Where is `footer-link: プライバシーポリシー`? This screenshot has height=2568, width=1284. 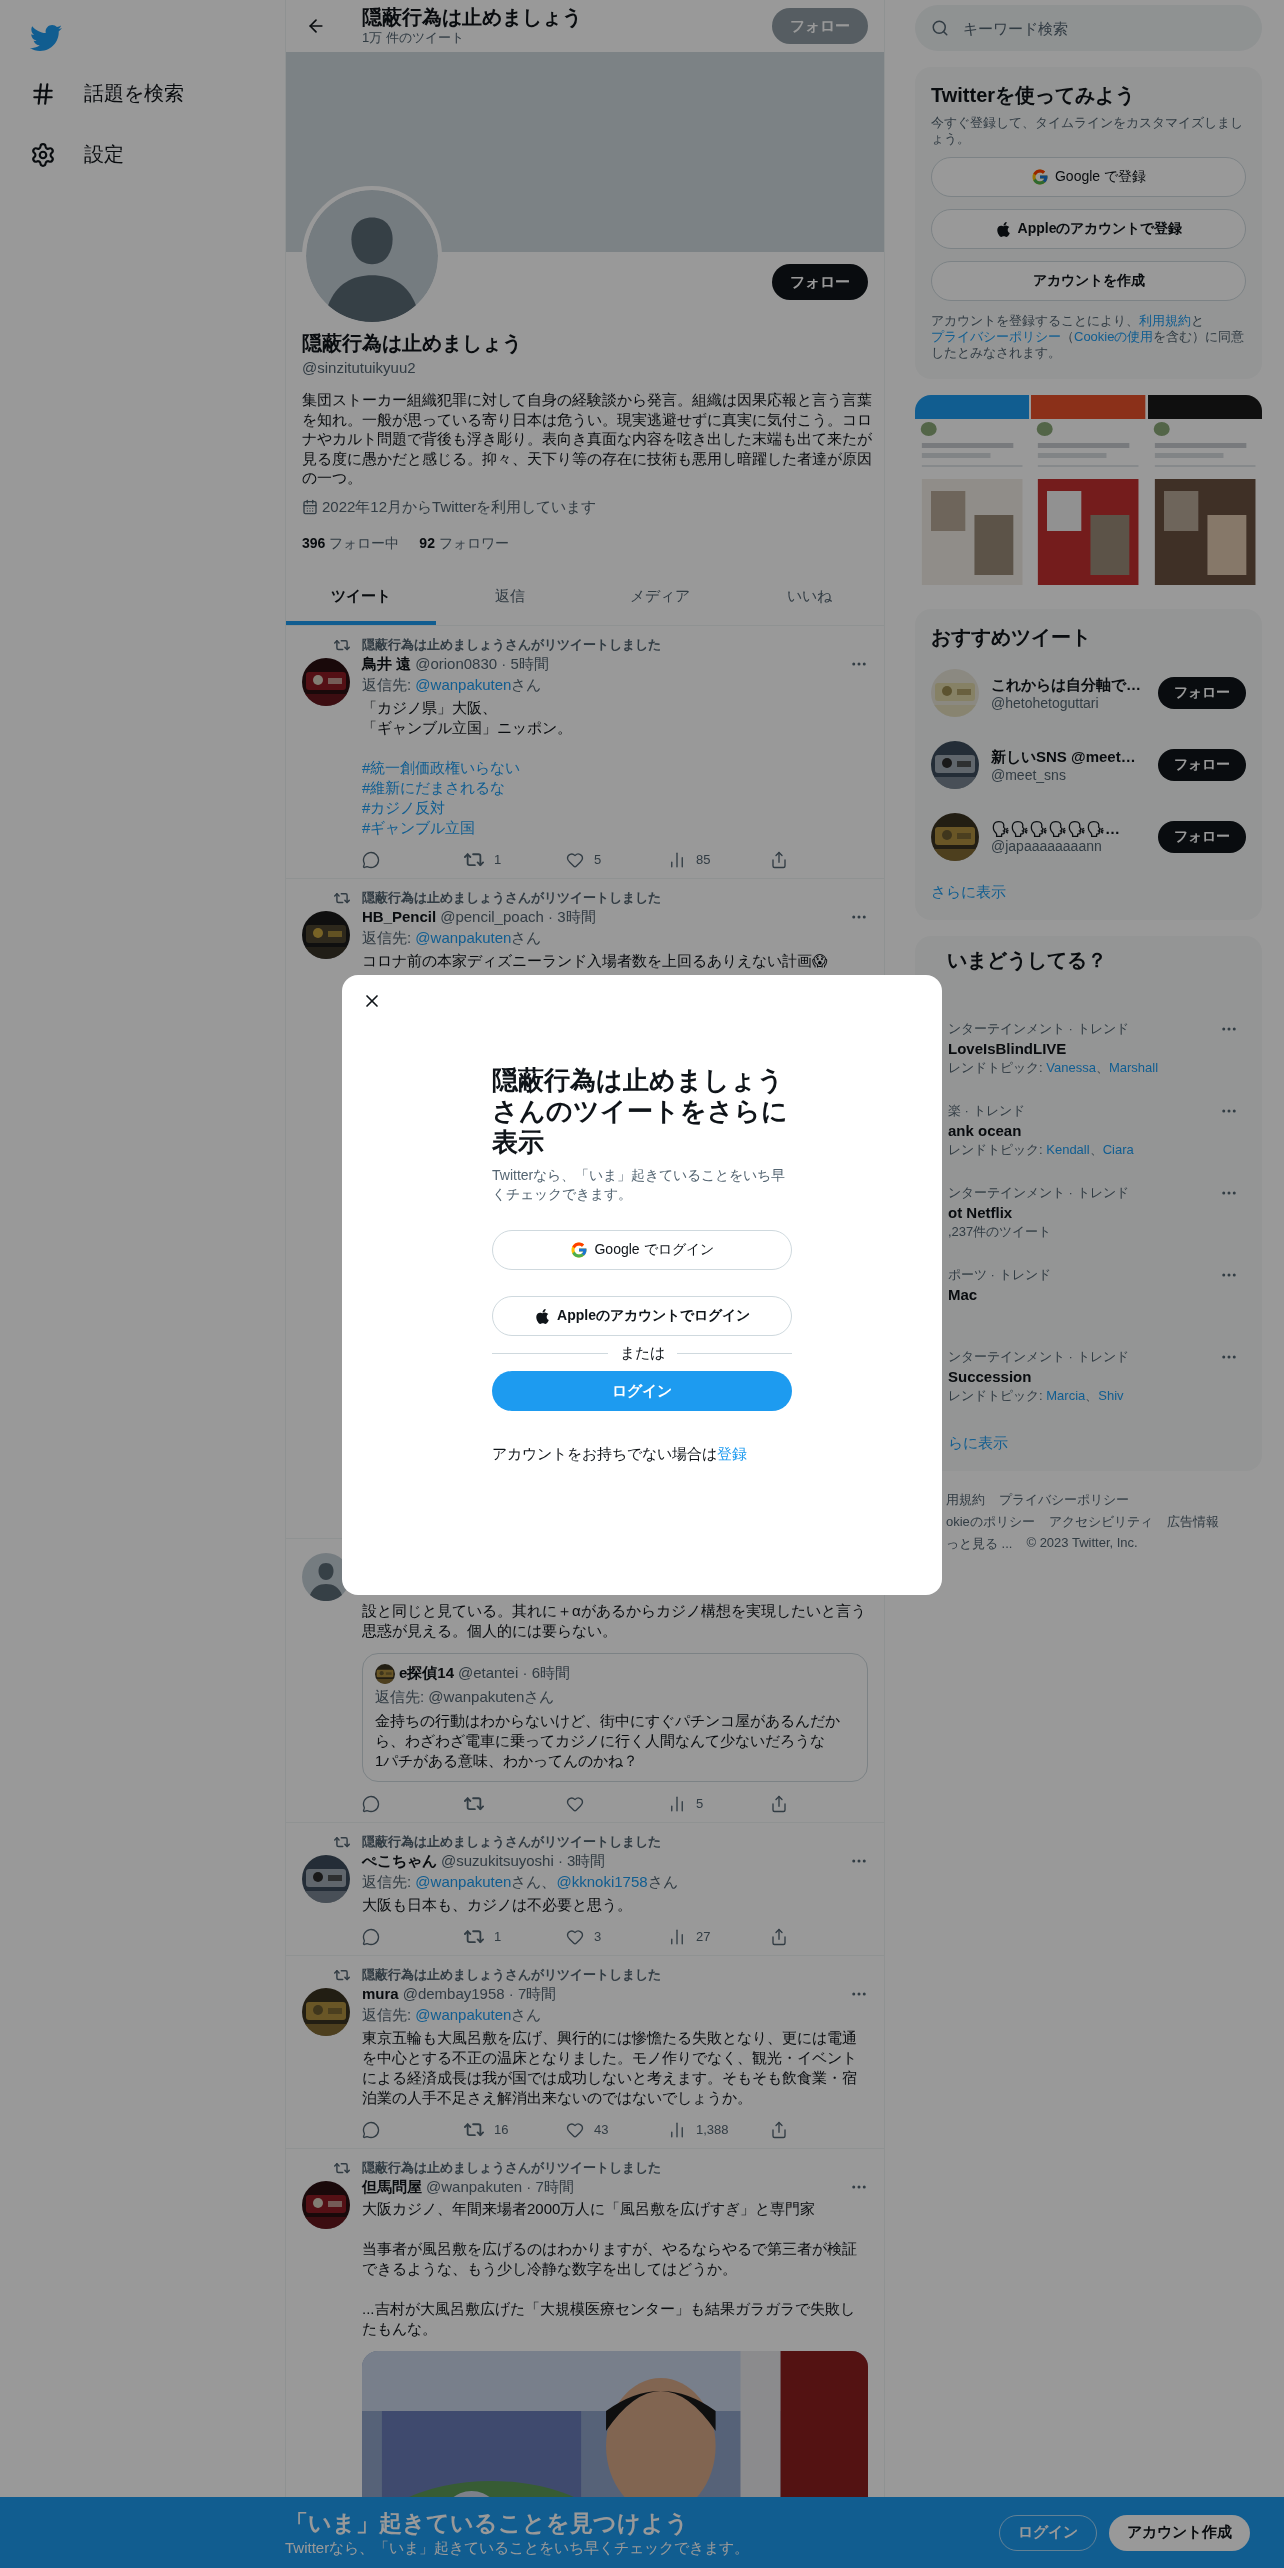
footer-link: プライバシーポリシー is located at coordinates (1064, 1500).